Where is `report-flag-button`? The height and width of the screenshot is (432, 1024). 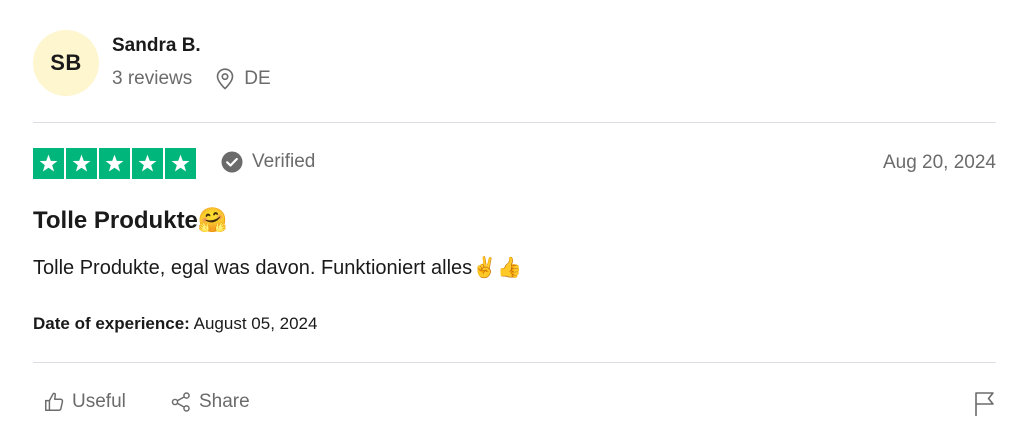 report-flag-button is located at coordinates (985, 406).